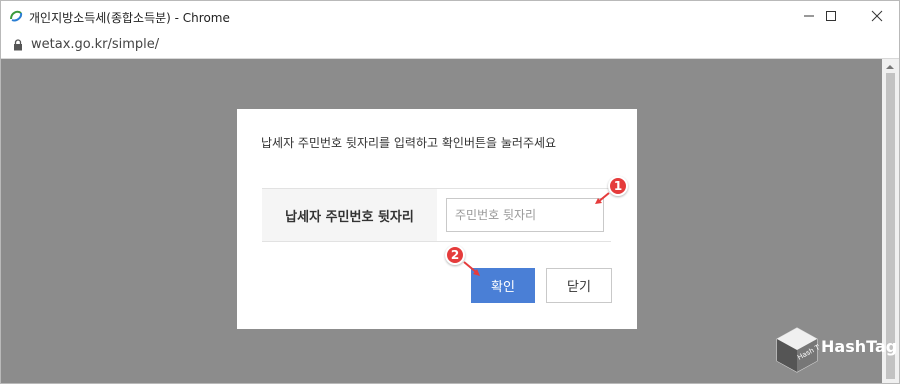  I want to click on url-text: wetax.go.kr/simple/, so click(95, 44).